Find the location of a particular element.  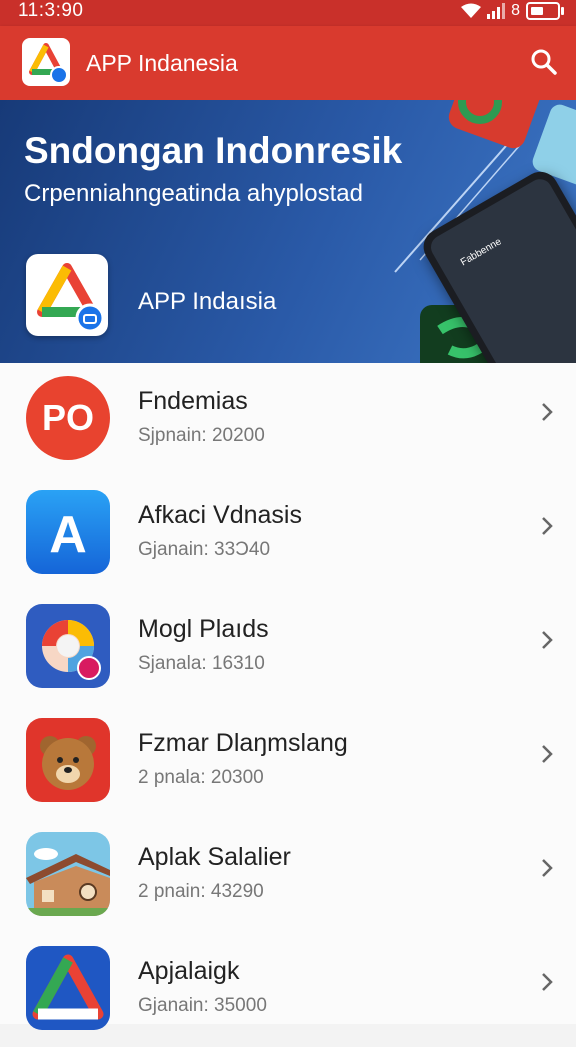

status-icons: 8 is located at coordinates (512, 11).